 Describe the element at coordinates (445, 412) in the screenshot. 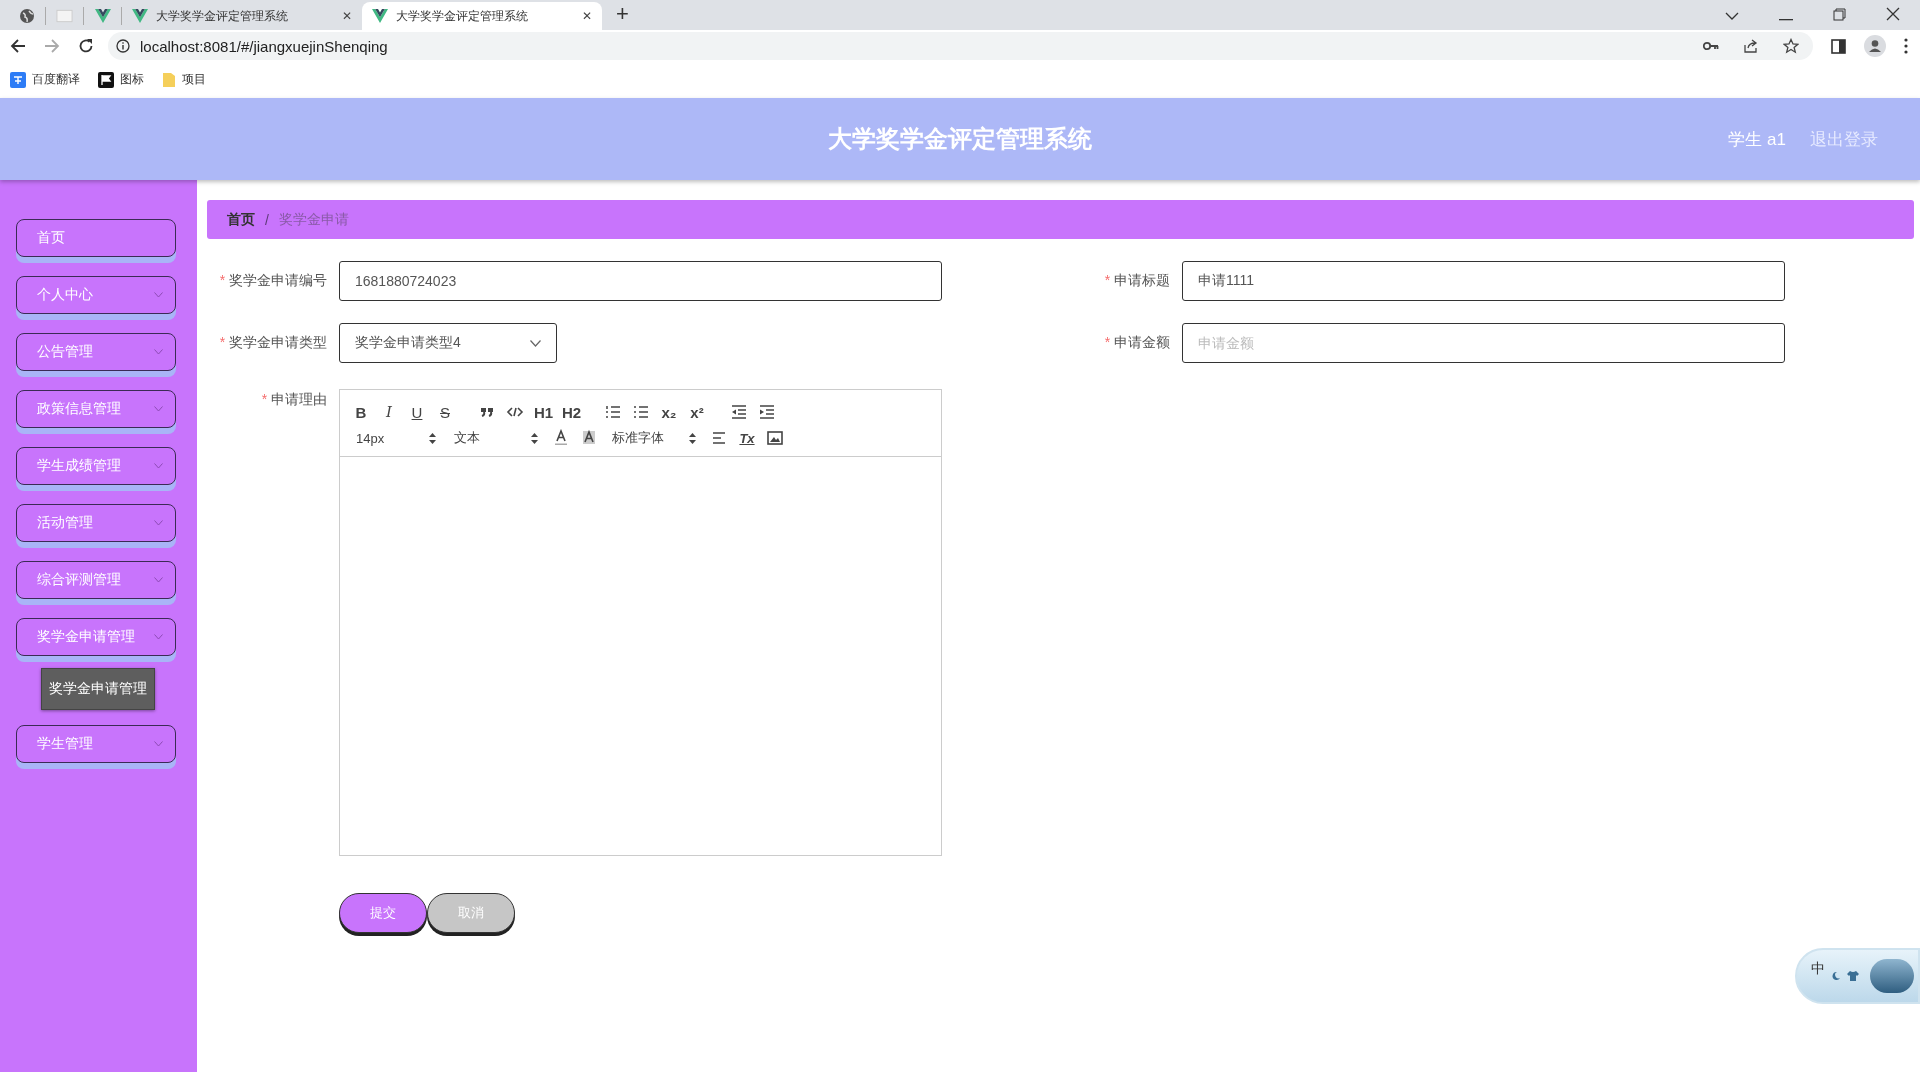

I see `format-button: S` at that location.